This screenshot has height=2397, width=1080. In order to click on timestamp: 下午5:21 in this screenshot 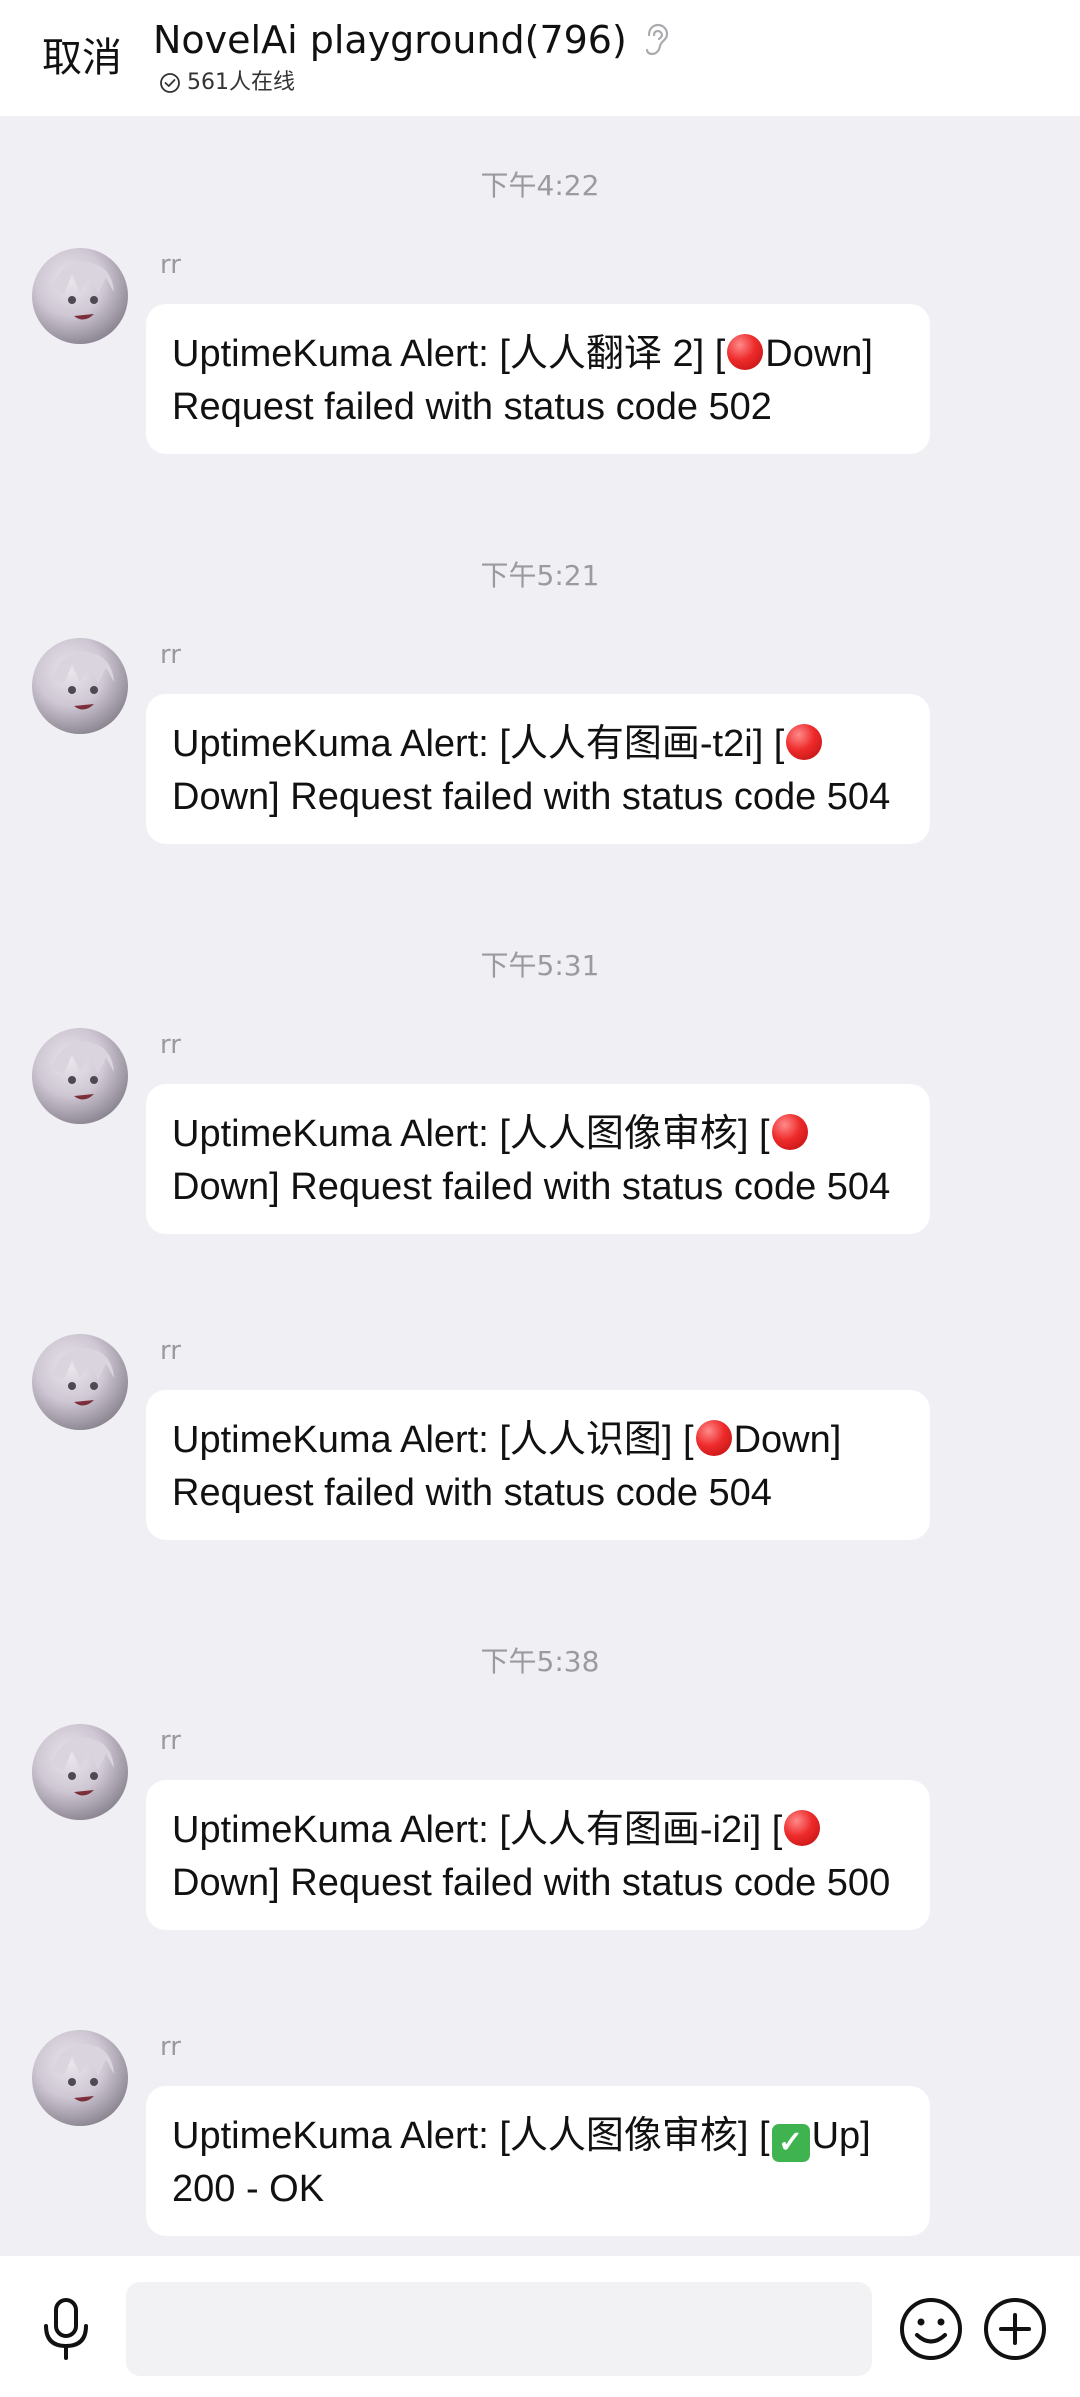, I will do `click(540, 575)`.